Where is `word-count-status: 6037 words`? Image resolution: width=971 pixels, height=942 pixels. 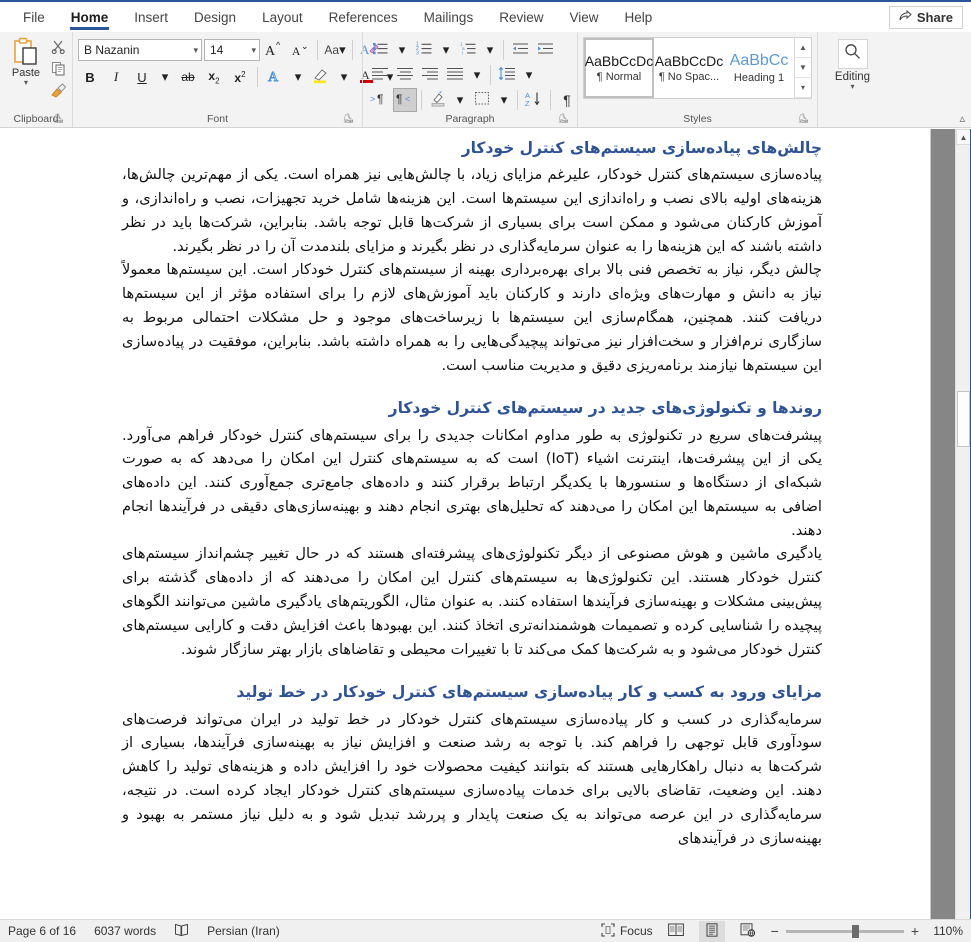 word-count-status: 6037 words is located at coordinates (125, 931).